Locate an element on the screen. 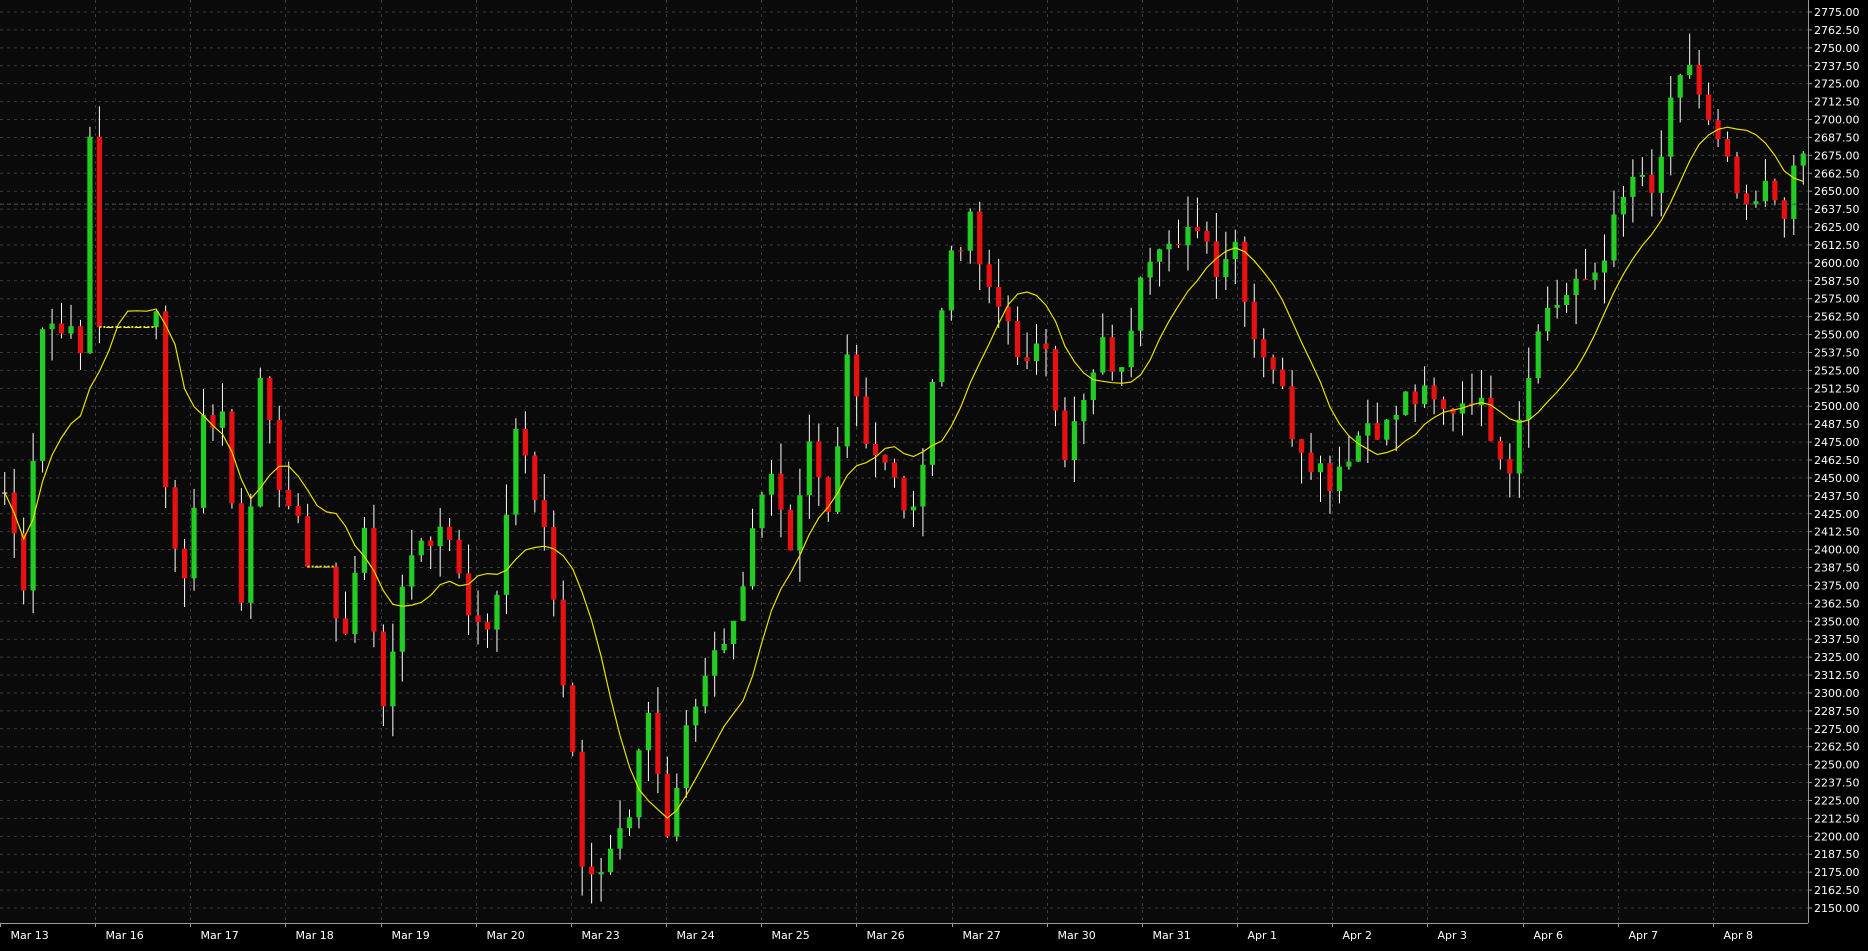 The image size is (1868, 951). y-tick-label: 2700.00 is located at coordinates (1837, 120).